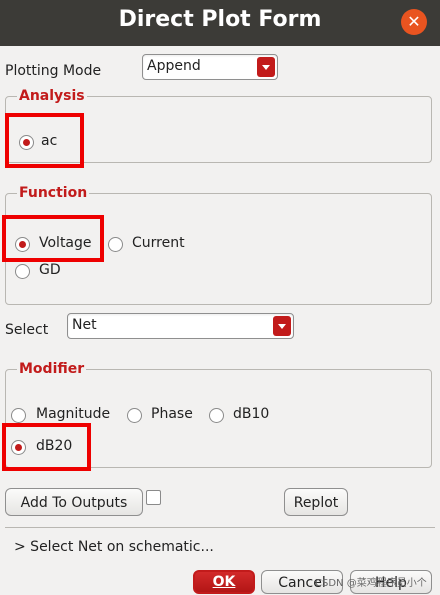 This screenshot has height=595, width=440. I want to click on watermark-text: CSDN @菜鸡程序员小个, so click(371, 583).